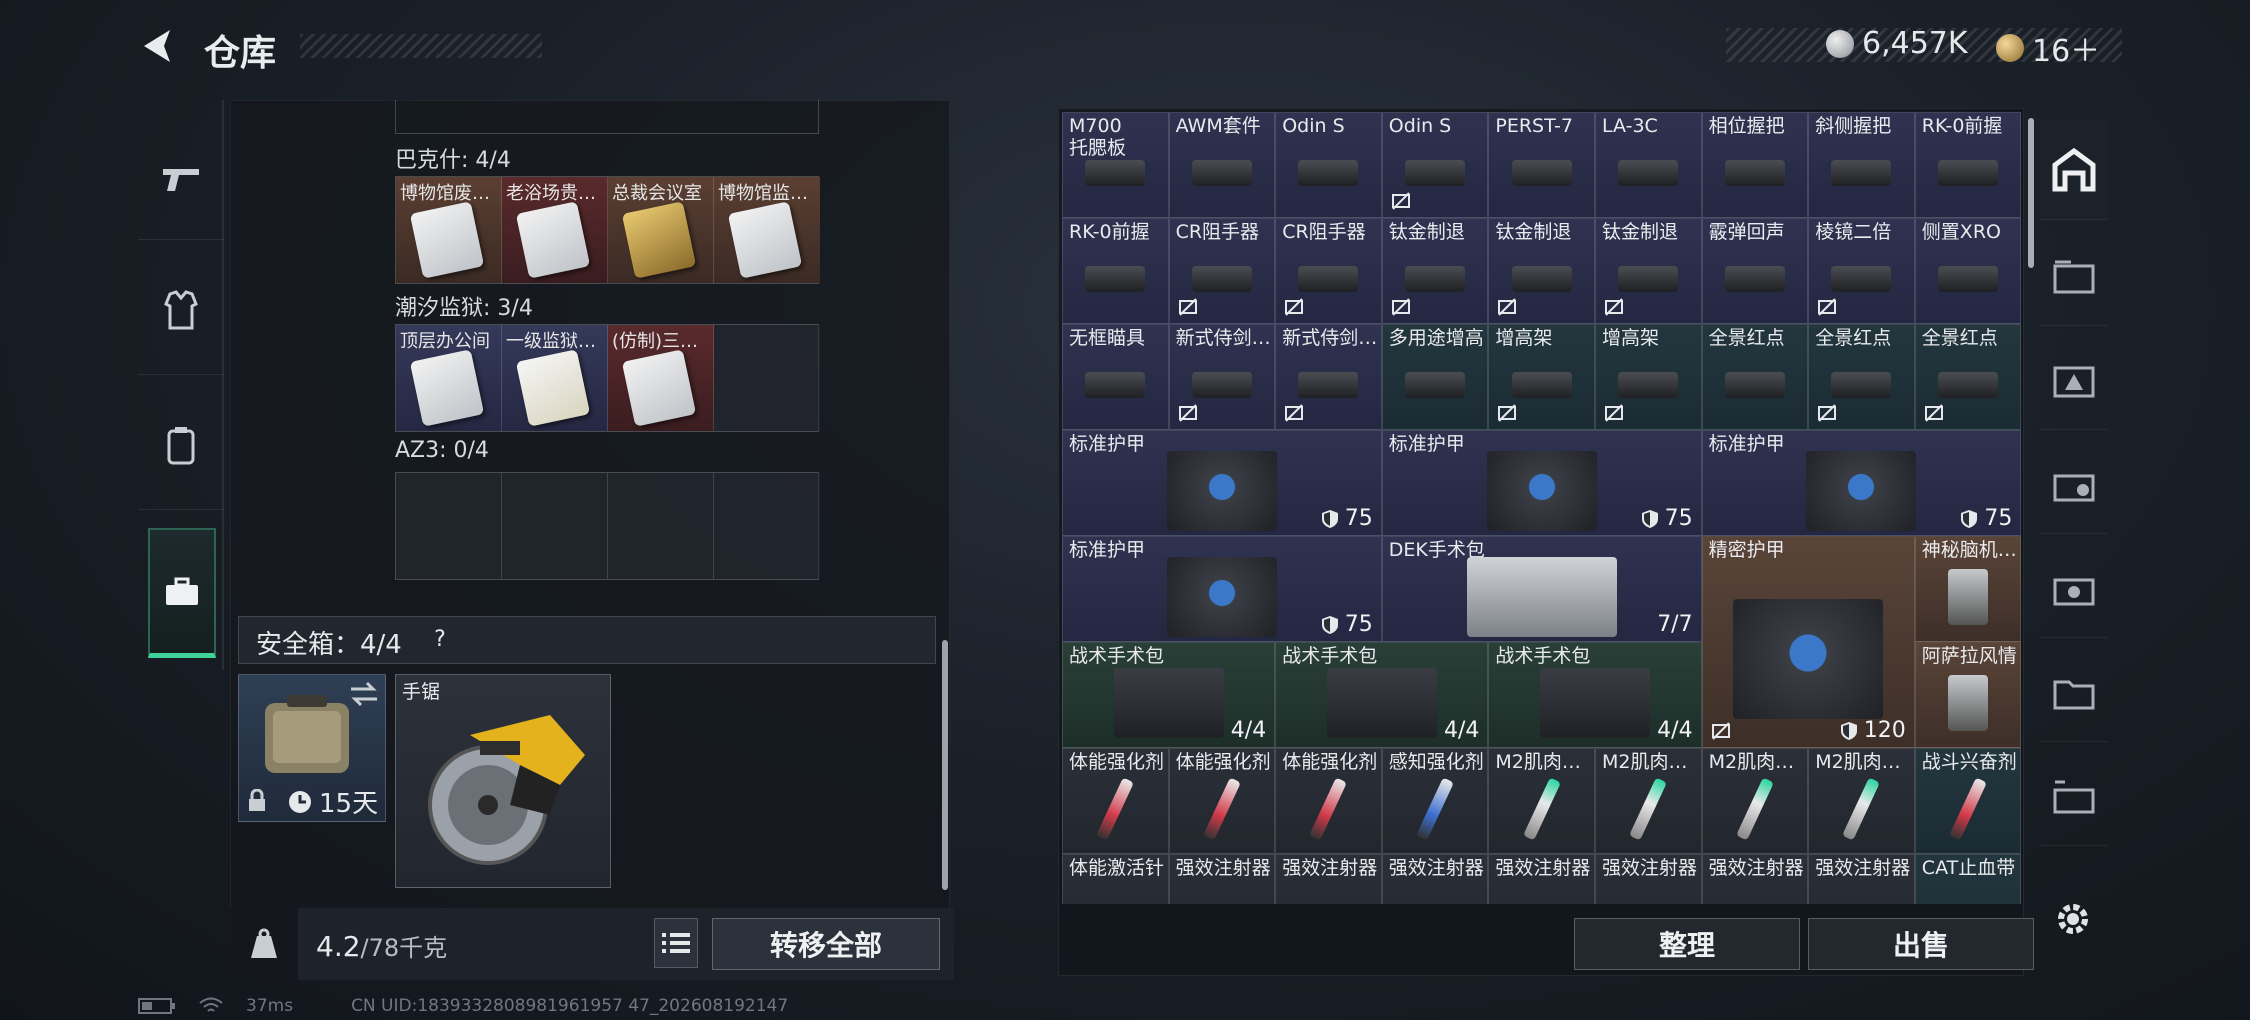 The height and width of the screenshot is (1020, 2250). I want to click on inventory-item: 战斗兴奋剂, so click(1968, 801).